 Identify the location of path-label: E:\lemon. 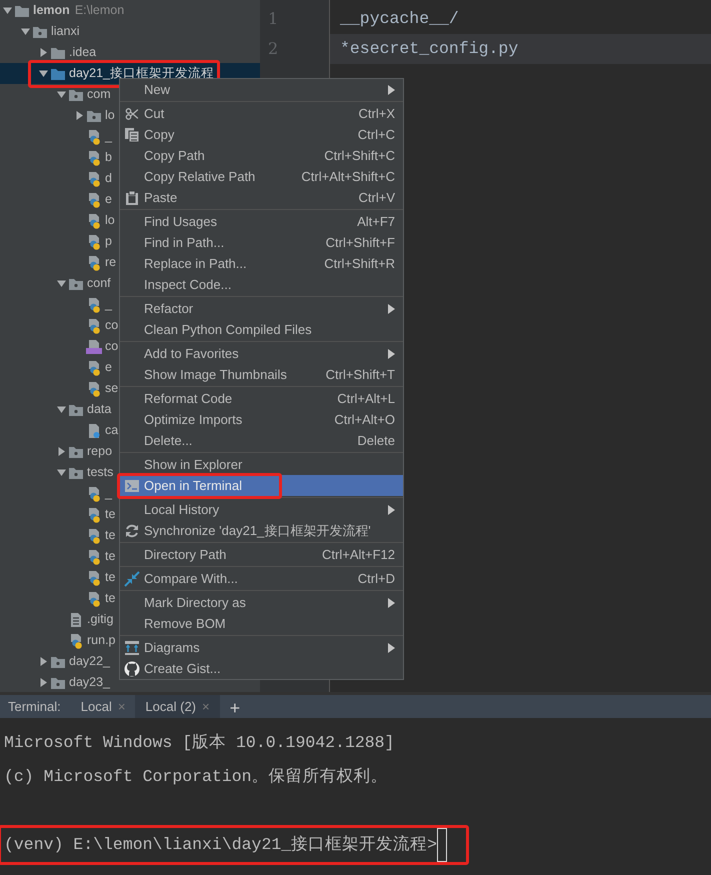
(99, 11).